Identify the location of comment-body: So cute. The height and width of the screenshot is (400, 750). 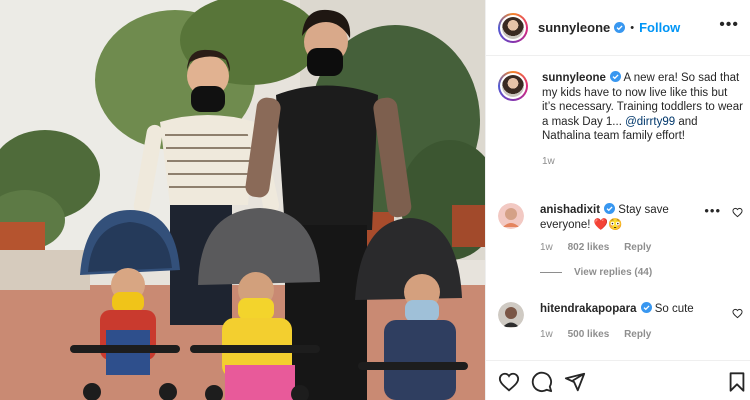
(672, 309).